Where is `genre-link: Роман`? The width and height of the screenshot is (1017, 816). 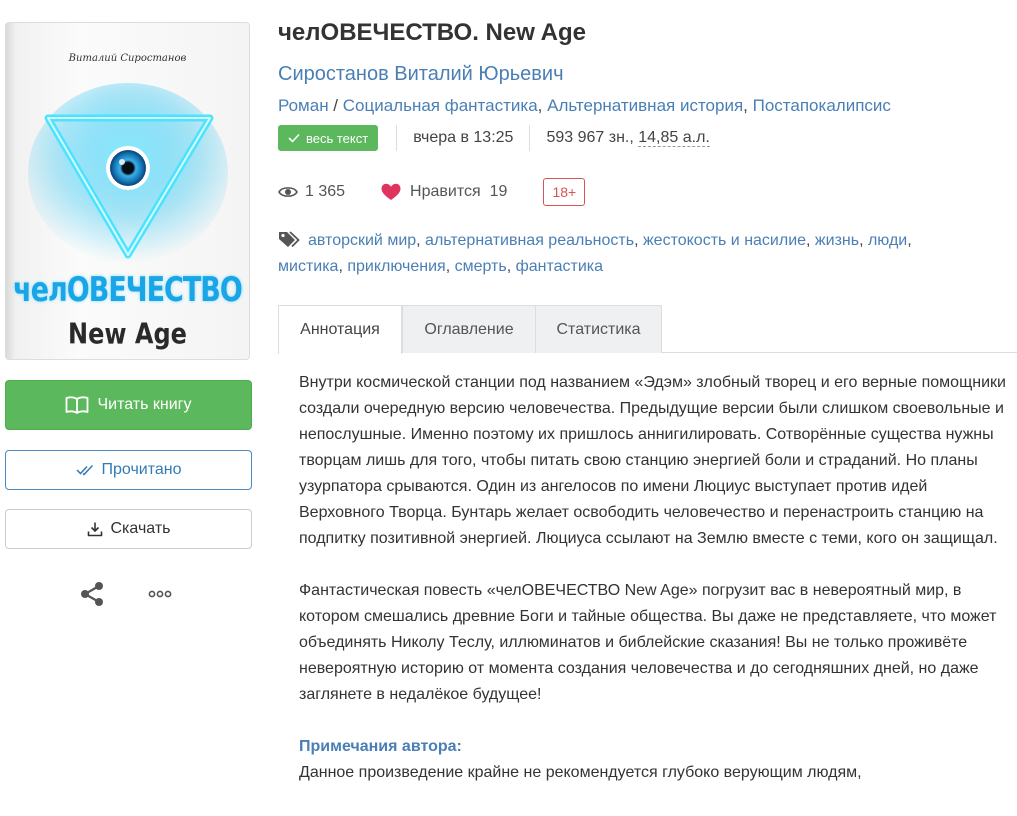
genre-link: Роман is located at coordinates (303, 105).